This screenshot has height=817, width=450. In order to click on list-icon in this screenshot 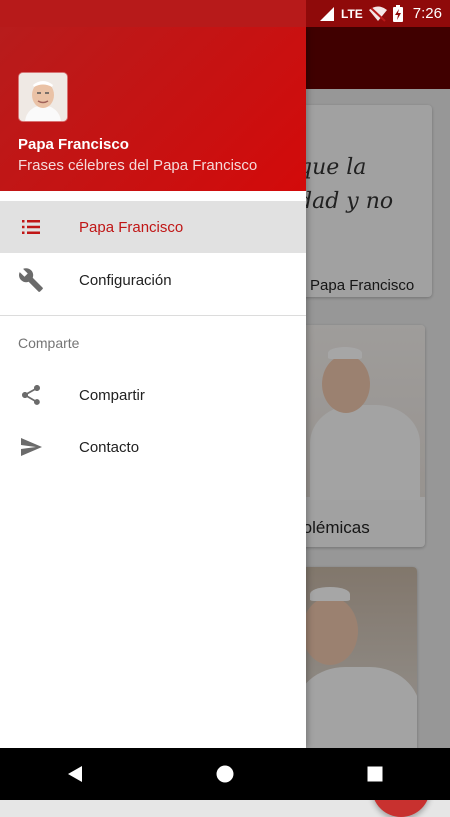, I will do `click(31, 227)`.